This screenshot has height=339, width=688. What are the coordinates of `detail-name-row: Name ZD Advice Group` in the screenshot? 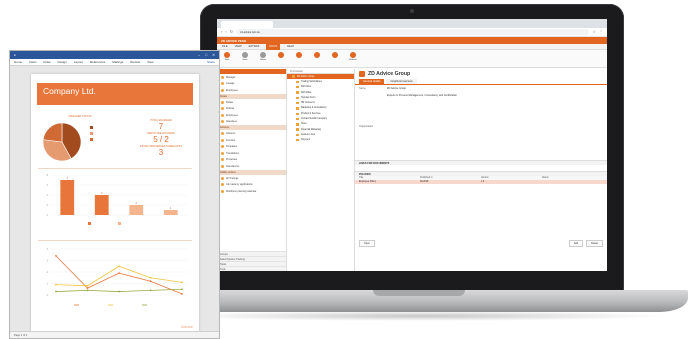 It's located at (481, 88).